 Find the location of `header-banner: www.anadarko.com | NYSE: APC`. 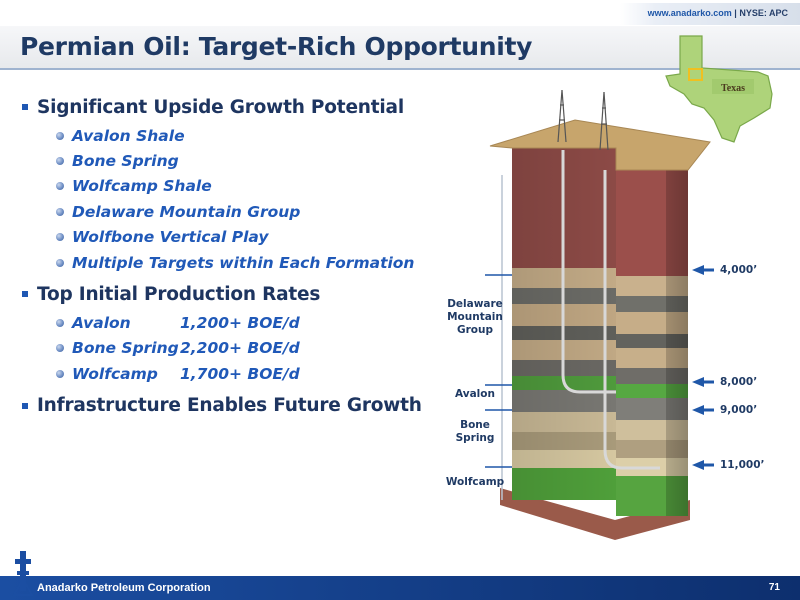

header-banner: www.anadarko.com | NYSE: APC is located at coordinates (710, 14).